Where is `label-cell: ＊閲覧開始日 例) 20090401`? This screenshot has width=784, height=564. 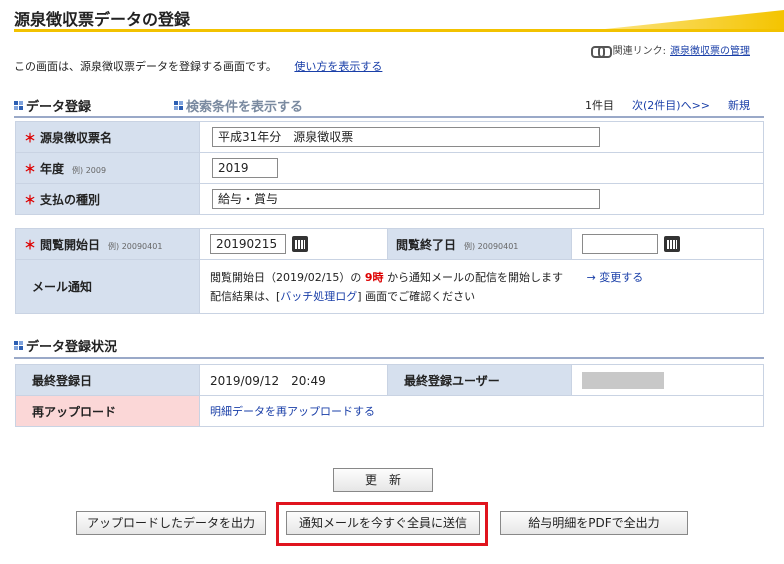
label-cell: ＊閲覧開始日 例) 20090401 is located at coordinates (107, 244).